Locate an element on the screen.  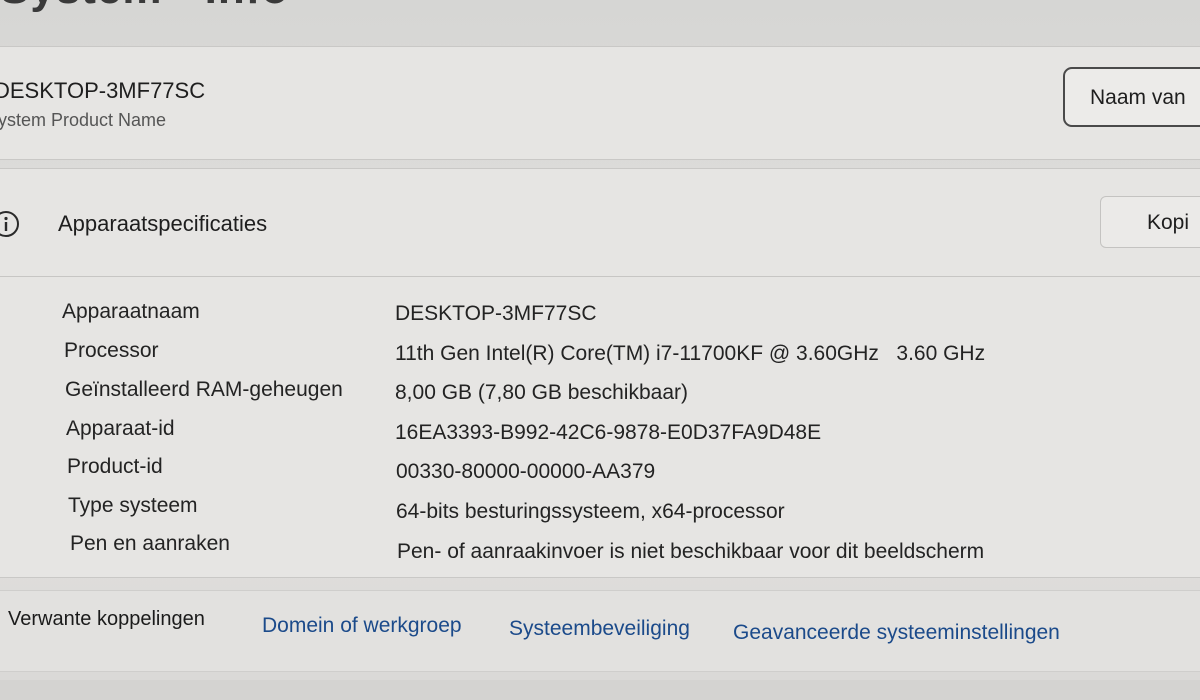
spec-value: 8,00 GB (7,80 GB beschikbaar) is located at coordinates (541, 392).